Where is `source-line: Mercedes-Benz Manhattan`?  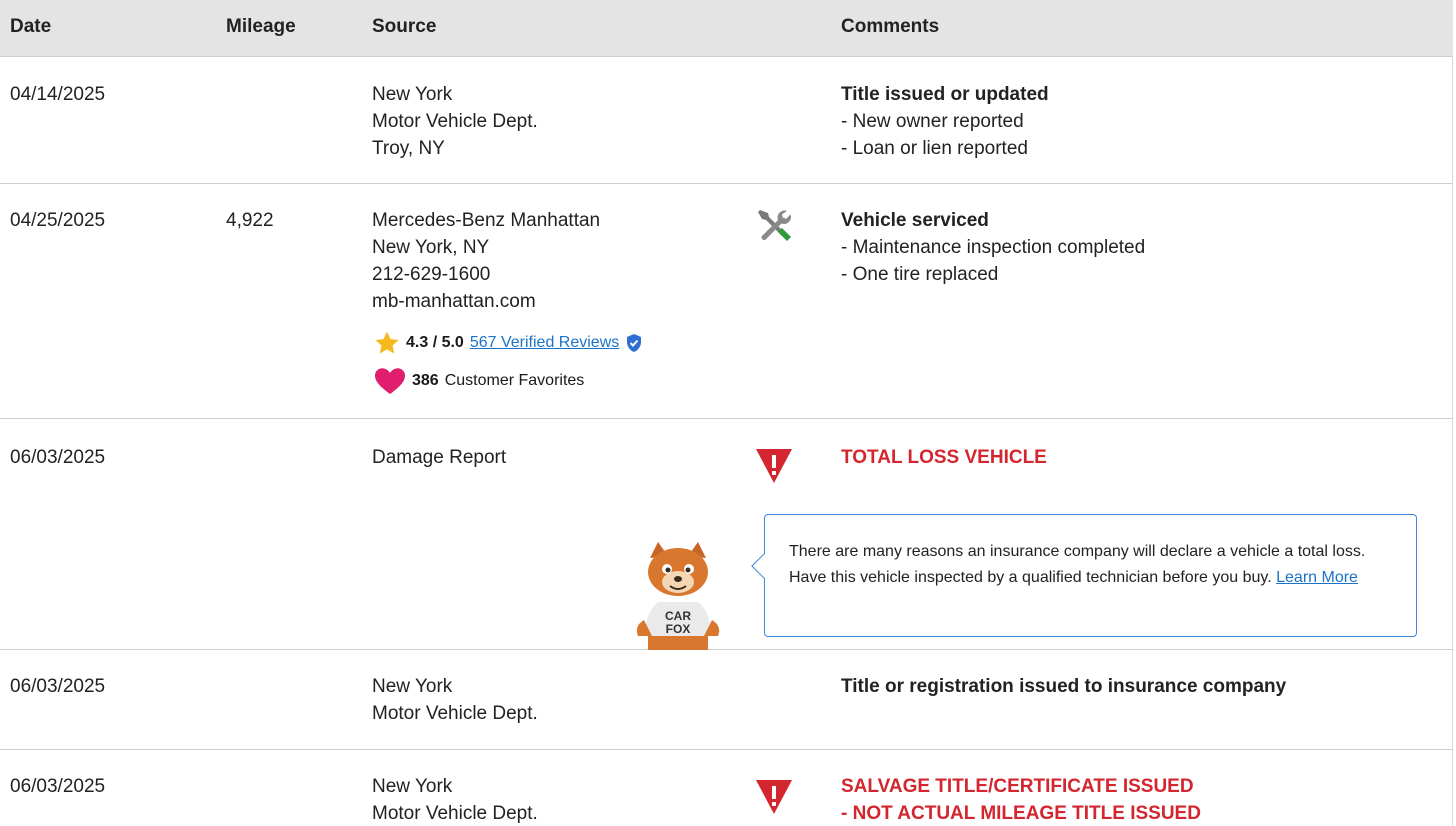
source-line: Mercedes-Benz Manhattan is located at coordinates (486, 220).